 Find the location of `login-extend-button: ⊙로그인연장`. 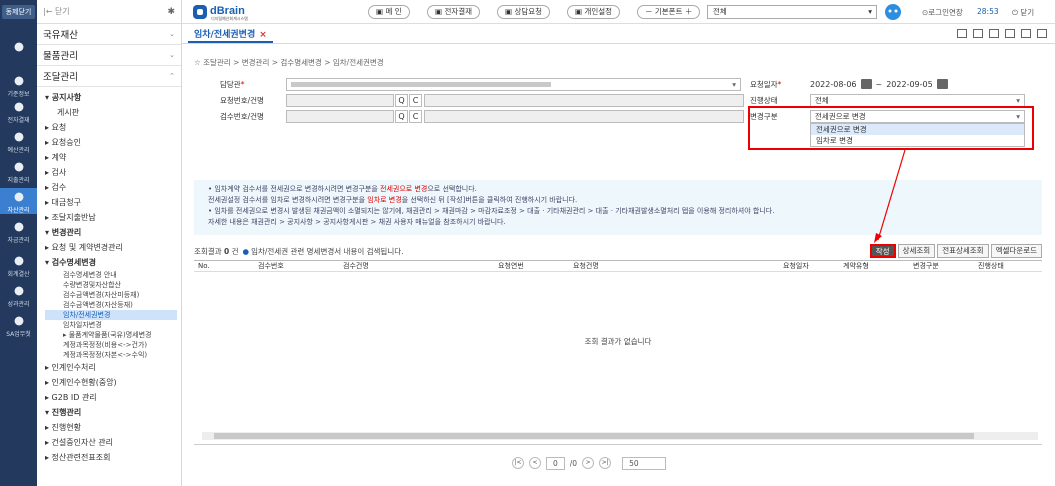

login-extend-button: ⊙로그인연장 is located at coordinates (942, 12).